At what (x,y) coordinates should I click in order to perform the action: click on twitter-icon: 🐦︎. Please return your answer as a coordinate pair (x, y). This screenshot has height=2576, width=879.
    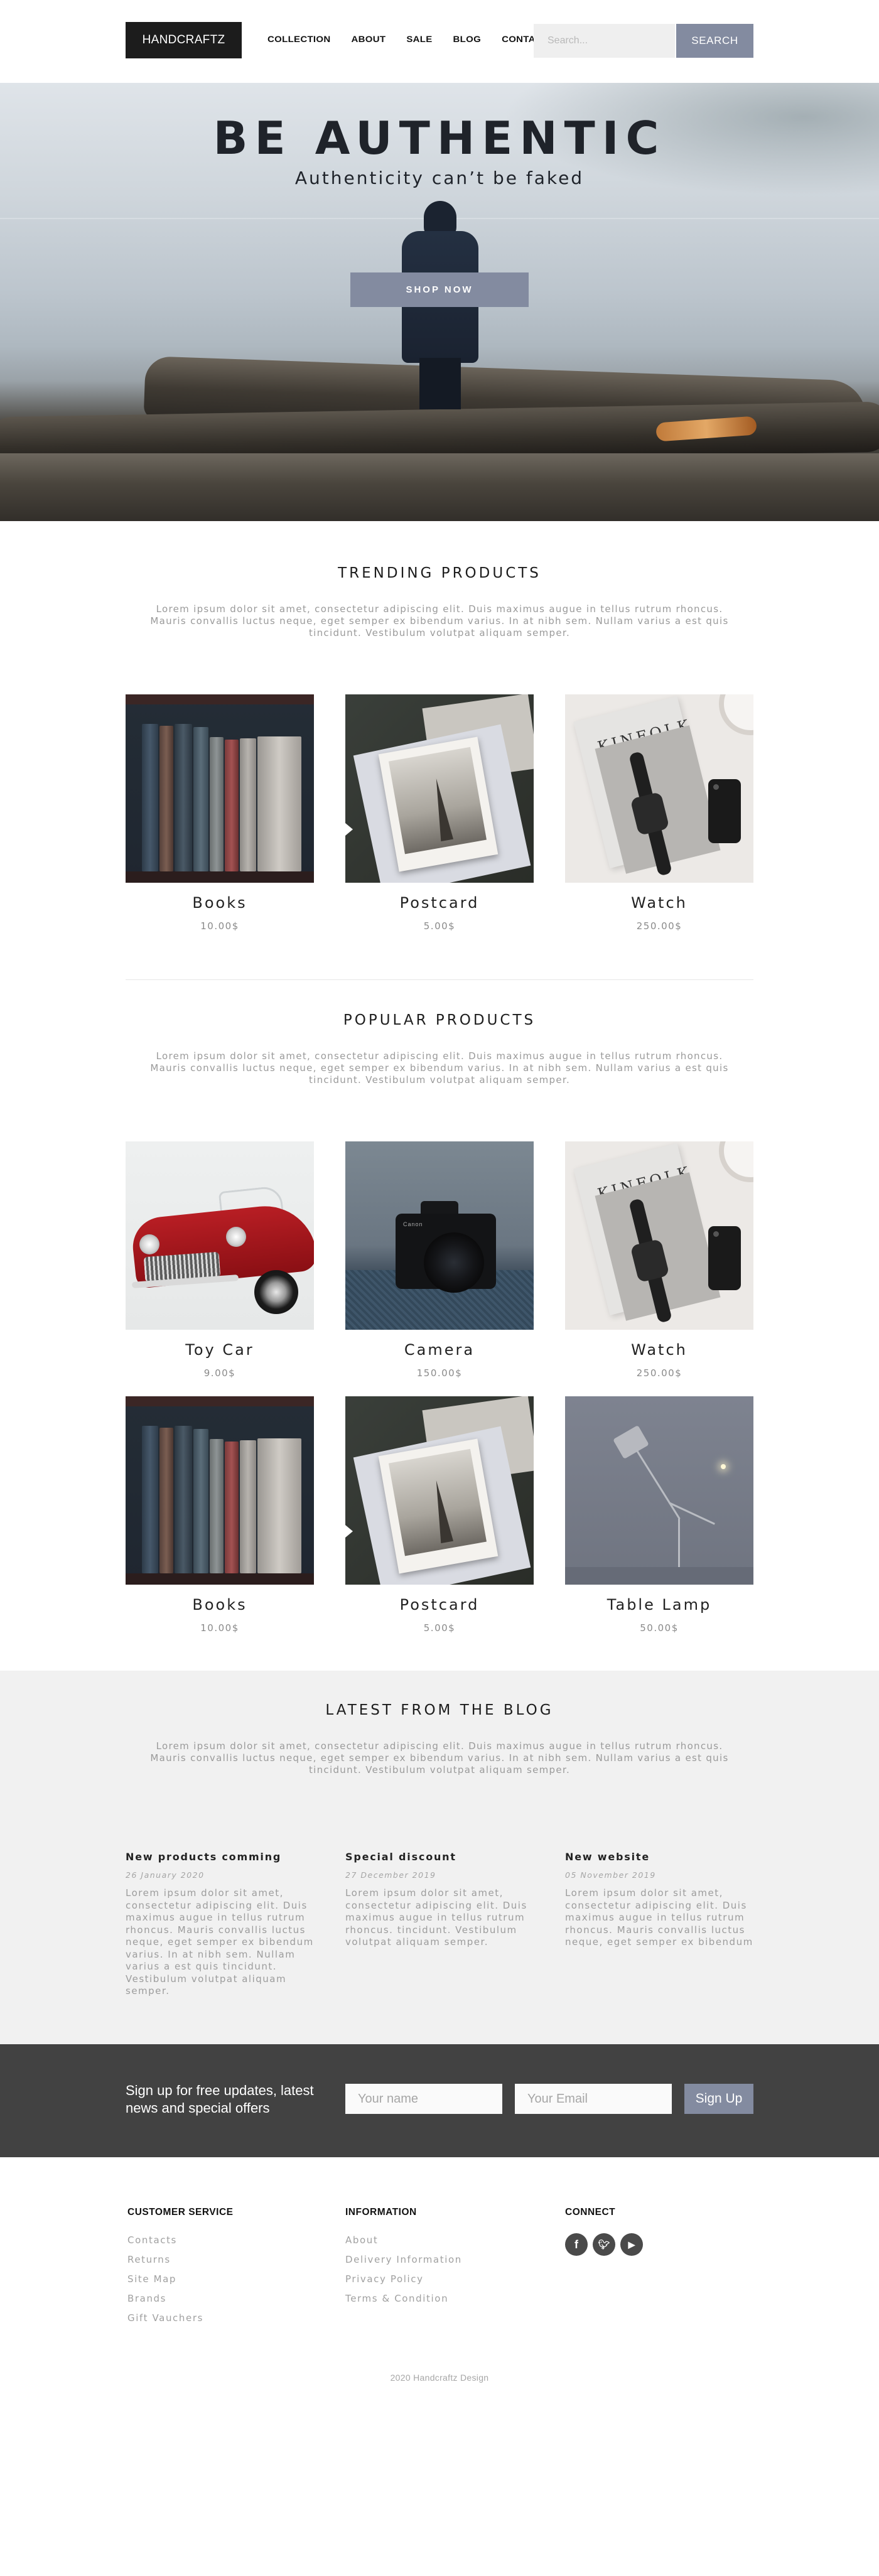
    Looking at the image, I should click on (604, 2244).